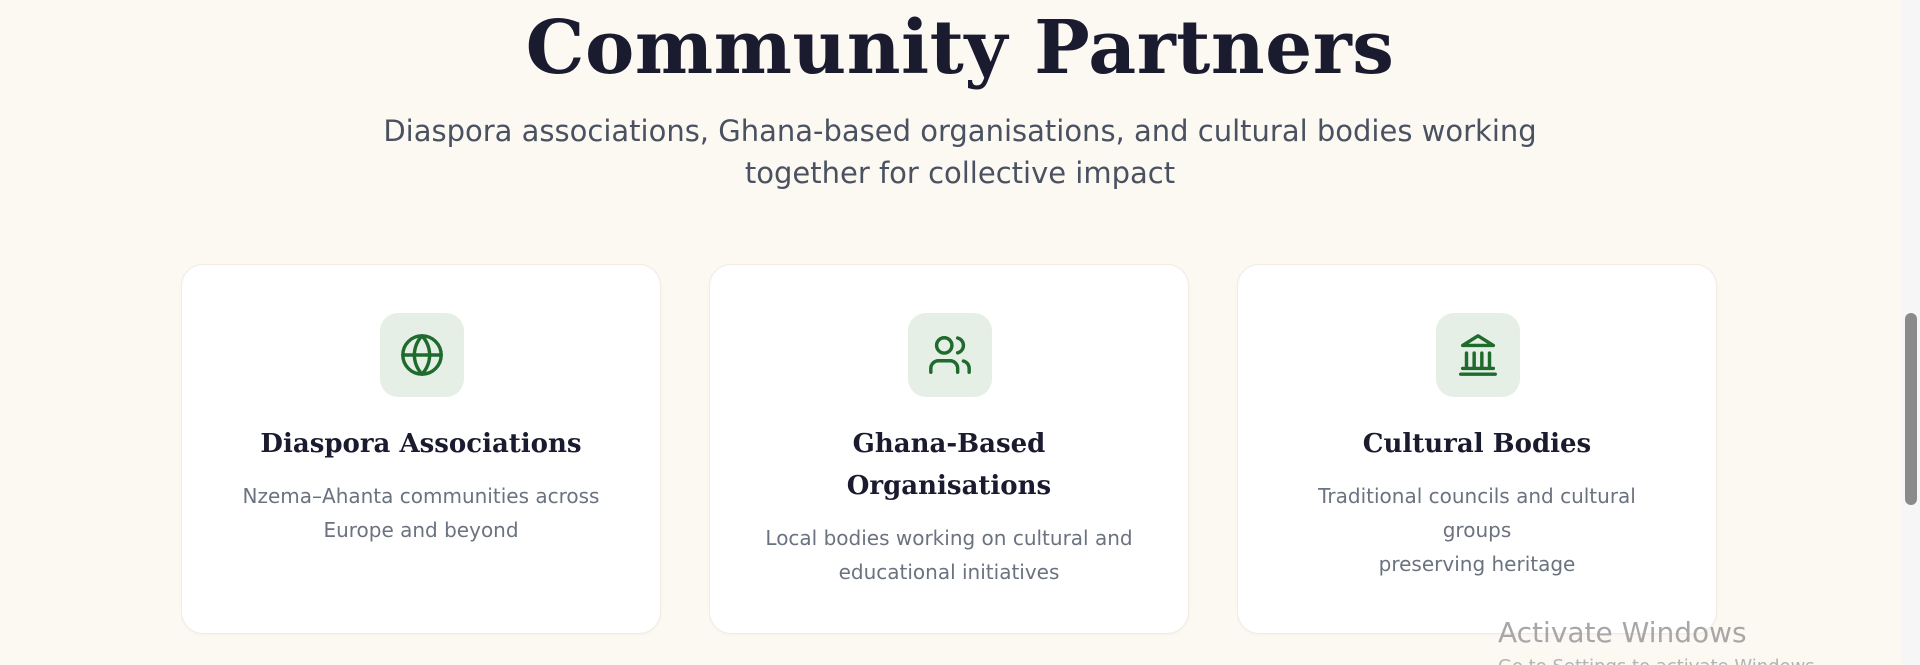  Describe the element at coordinates (421, 444) in the screenshot. I see `card-title: Diaspora Associations` at that location.